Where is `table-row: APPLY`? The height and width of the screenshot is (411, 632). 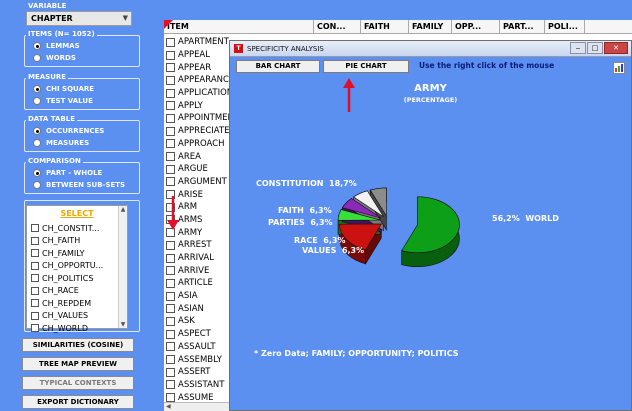 table-row: APPLY is located at coordinates (198, 105).